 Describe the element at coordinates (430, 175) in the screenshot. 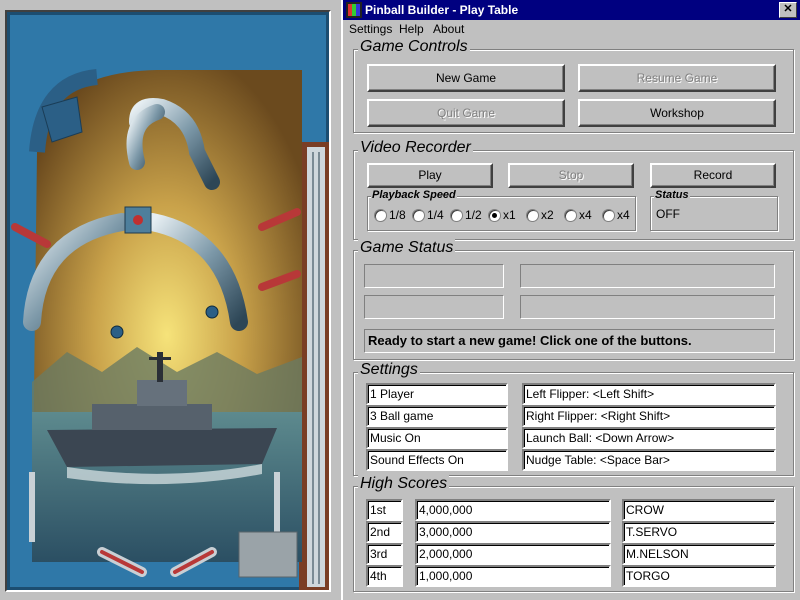

I see `play-button: Play` at that location.